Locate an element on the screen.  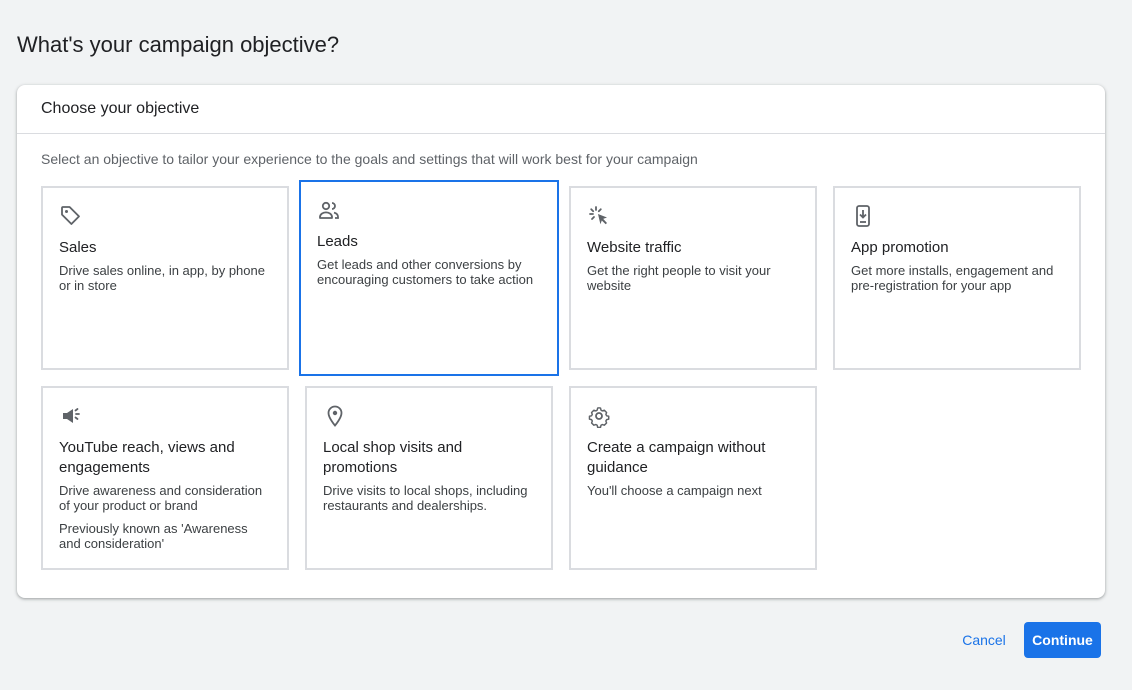
cursor-click-icon is located at coordinates (599, 216).